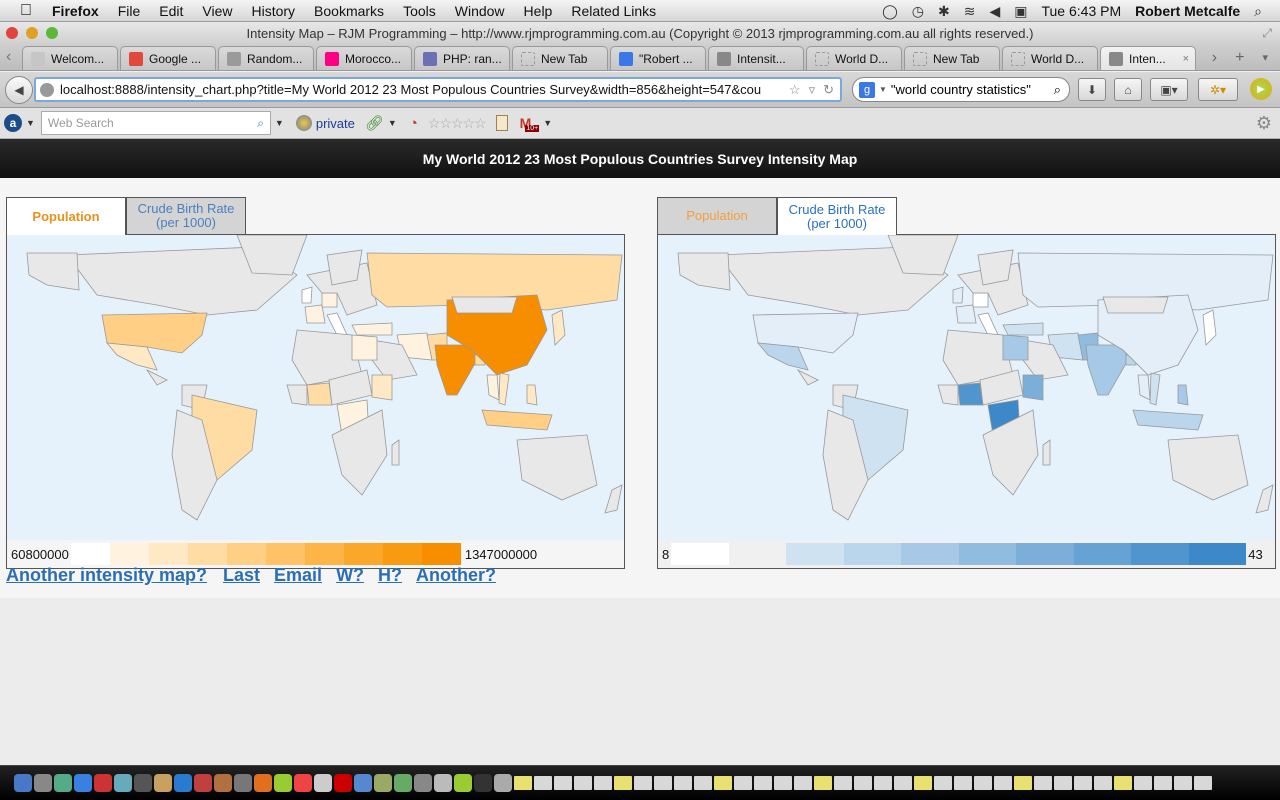  What do you see at coordinates (883, 89) in the screenshot?
I see `search-engine-dropdown-icon: ▼` at bounding box center [883, 89].